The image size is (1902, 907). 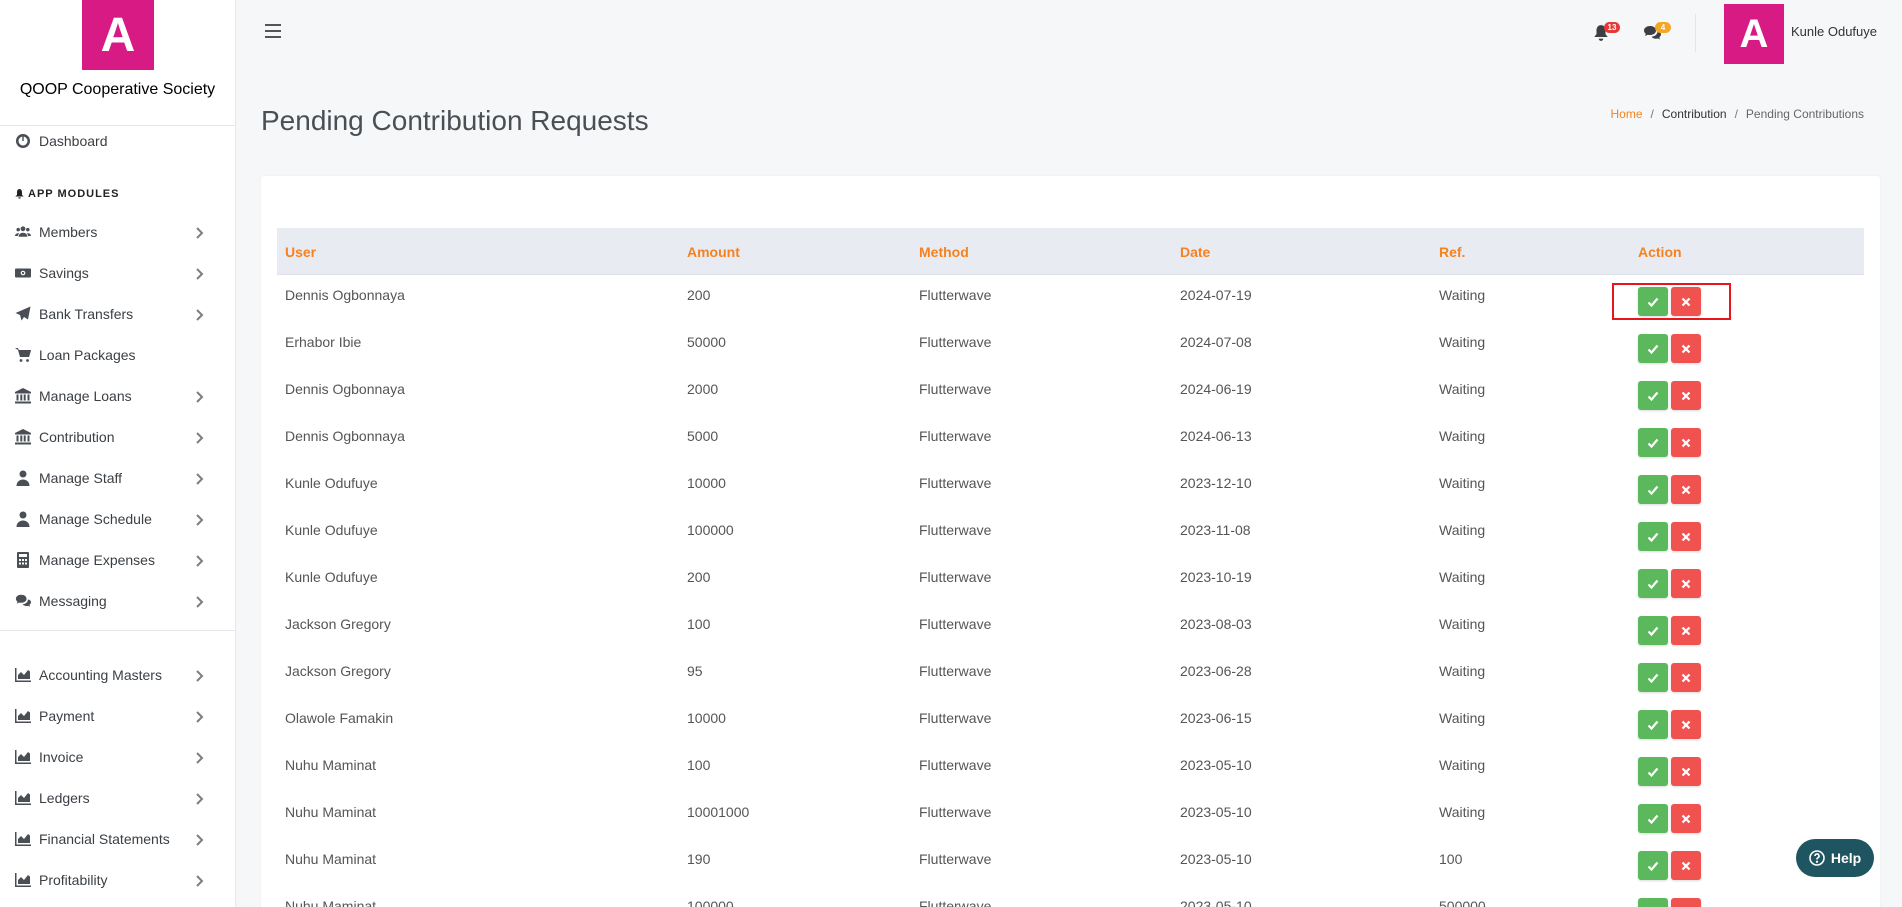 What do you see at coordinates (117, 355) in the screenshot?
I see `sidebar-item-loan-packages: Loan Packages` at bounding box center [117, 355].